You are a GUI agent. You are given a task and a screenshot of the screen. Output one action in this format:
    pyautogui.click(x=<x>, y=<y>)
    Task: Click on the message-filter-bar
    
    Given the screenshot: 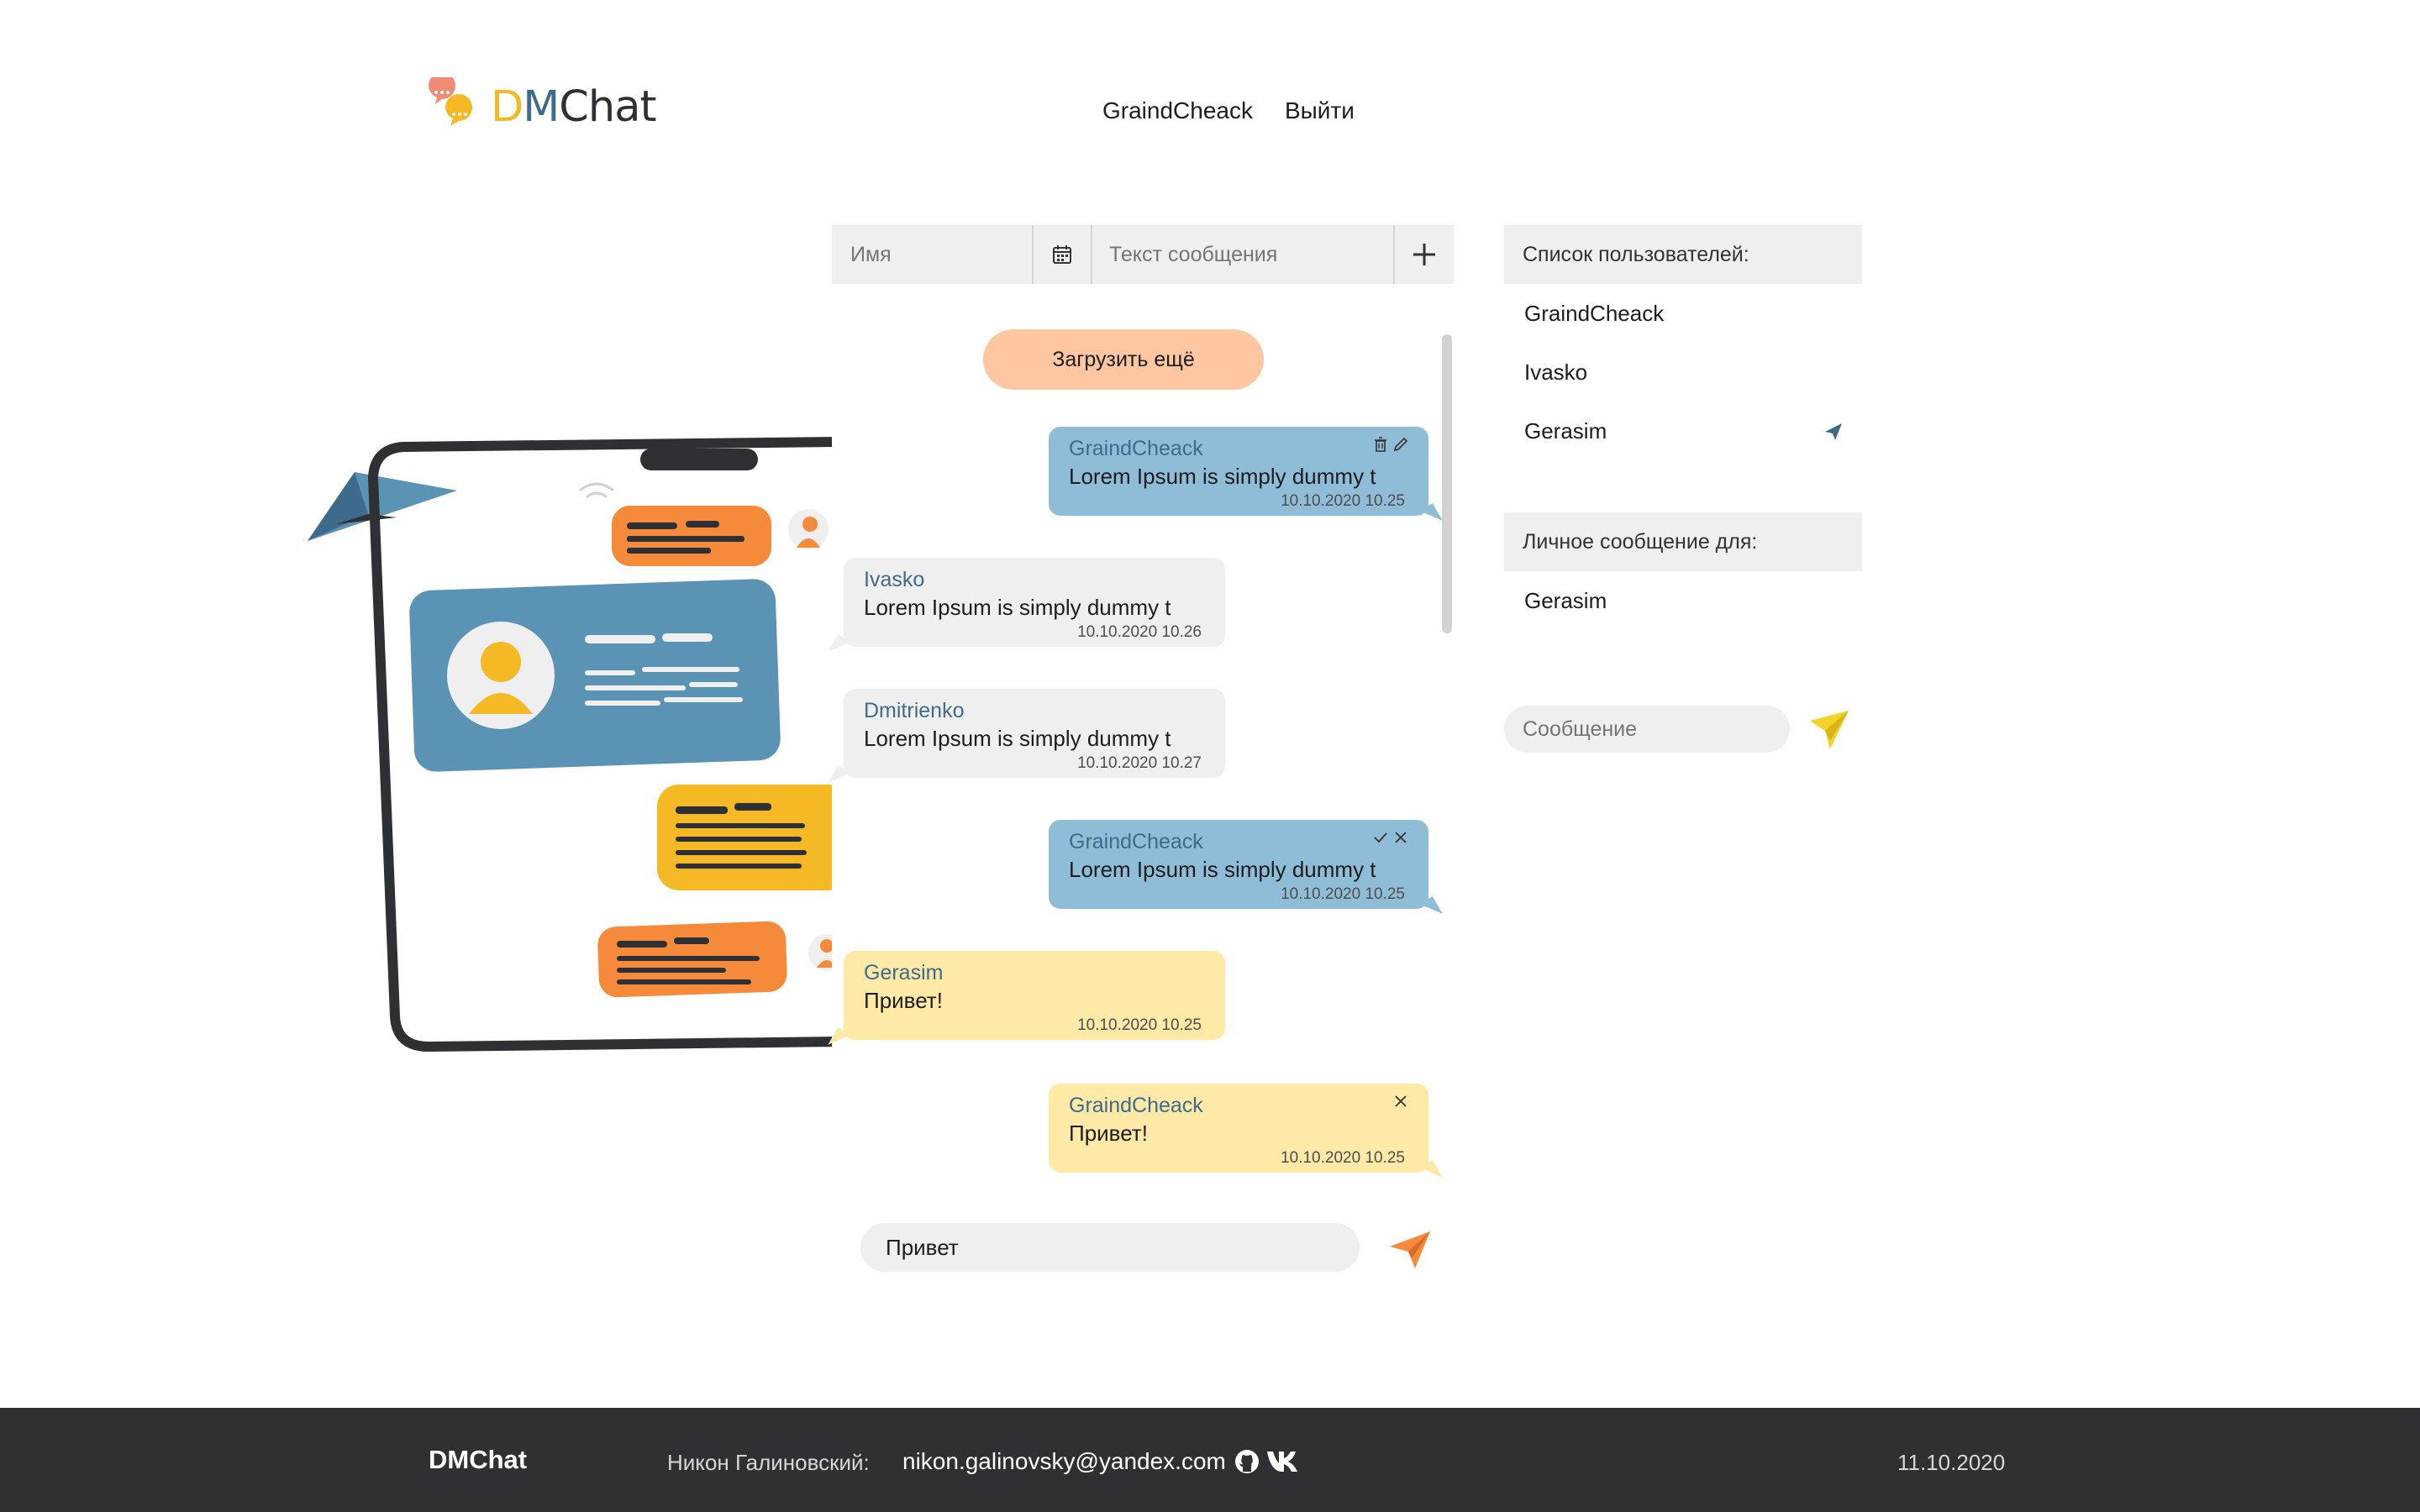 What is the action you would take?
    pyautogui.click(x=1143, y=254)
    